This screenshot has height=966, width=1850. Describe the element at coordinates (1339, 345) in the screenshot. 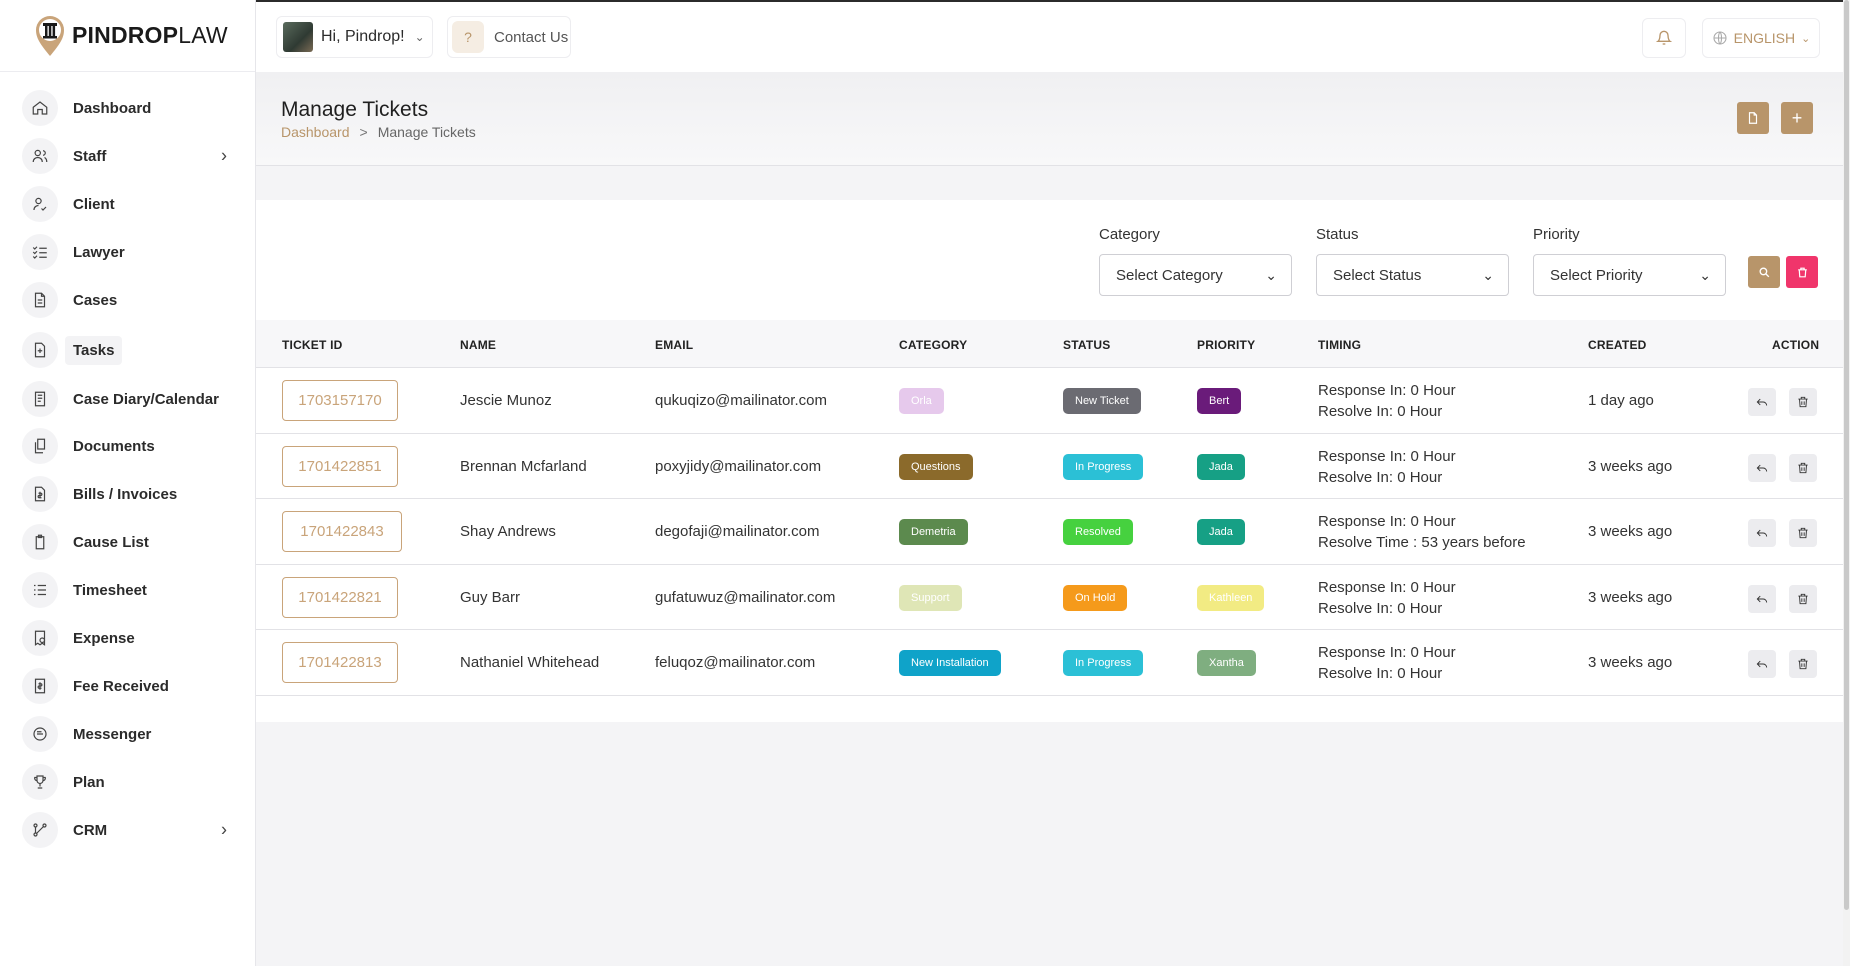

I see `col-timing: TIMING` at that location.